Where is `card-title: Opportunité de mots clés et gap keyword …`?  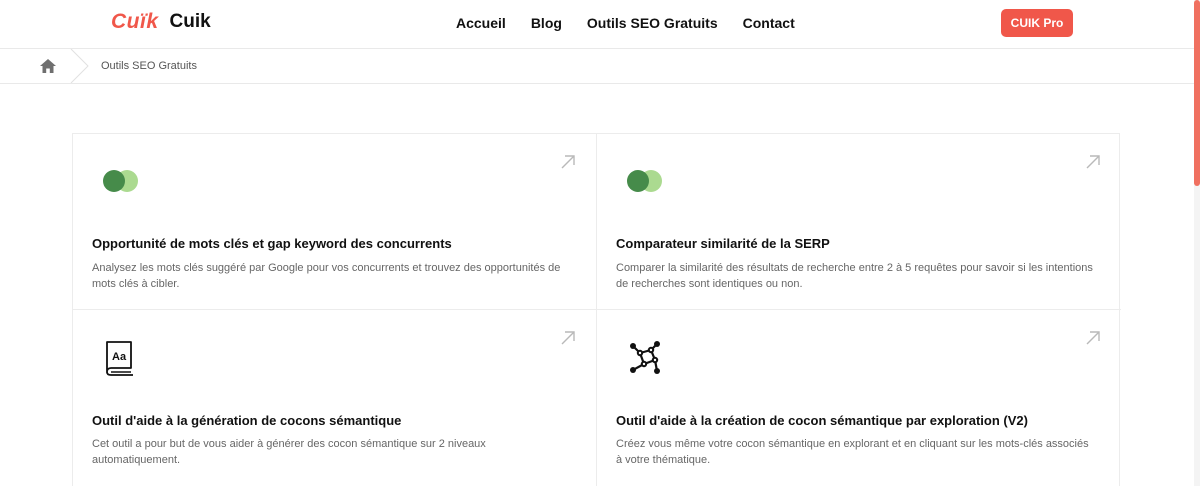 card-title: Opportunité de mots clés et gap keyword … is located at coordinates (332, 243).